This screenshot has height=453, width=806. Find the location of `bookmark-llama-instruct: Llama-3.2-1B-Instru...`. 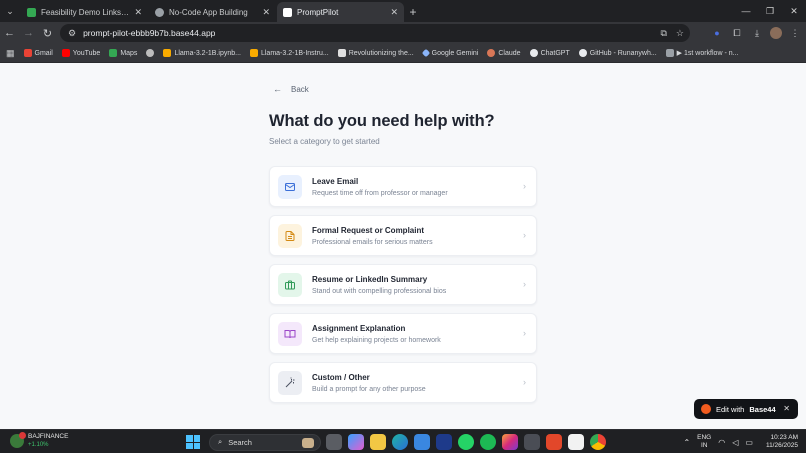

bookmark-llama-instruct: Llama-3.2-1B-Instru... is located at coordinates (289, 53).